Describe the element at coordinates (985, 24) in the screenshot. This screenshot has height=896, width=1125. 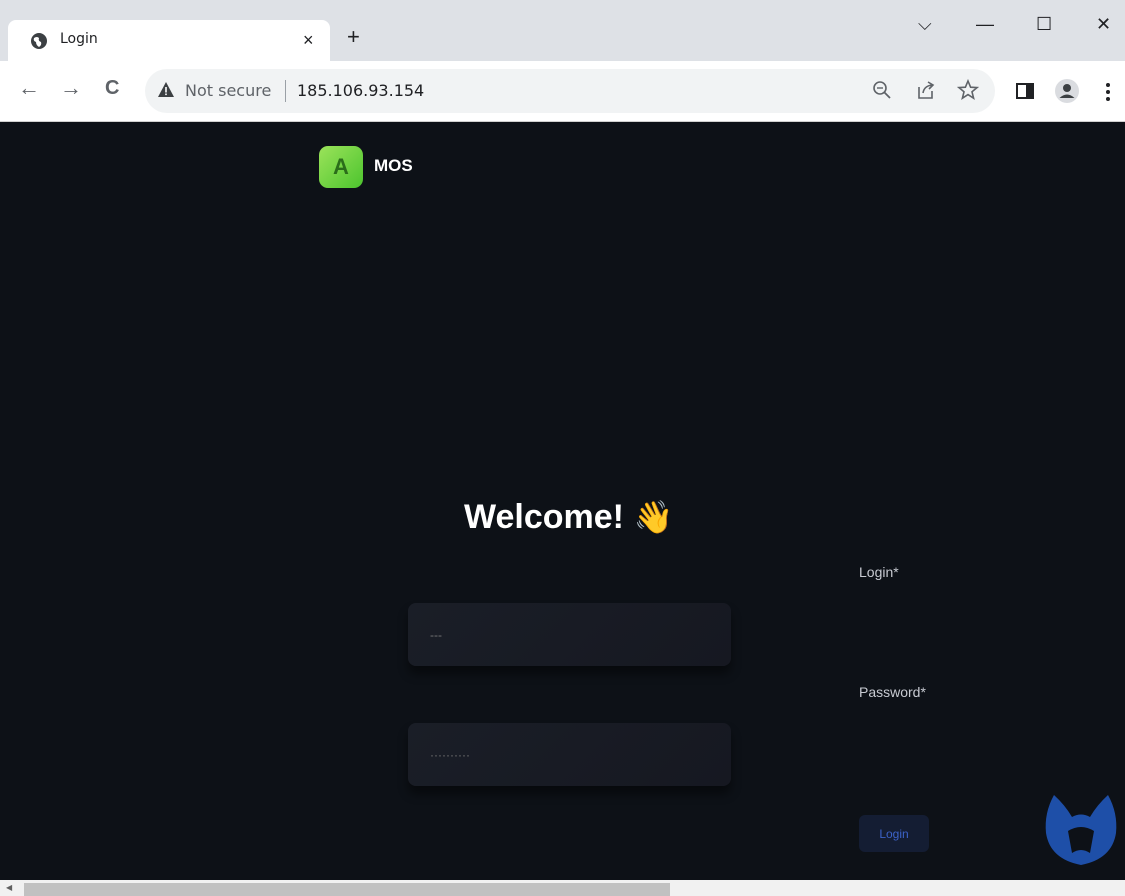
I see `minimize-button: —` at that location.